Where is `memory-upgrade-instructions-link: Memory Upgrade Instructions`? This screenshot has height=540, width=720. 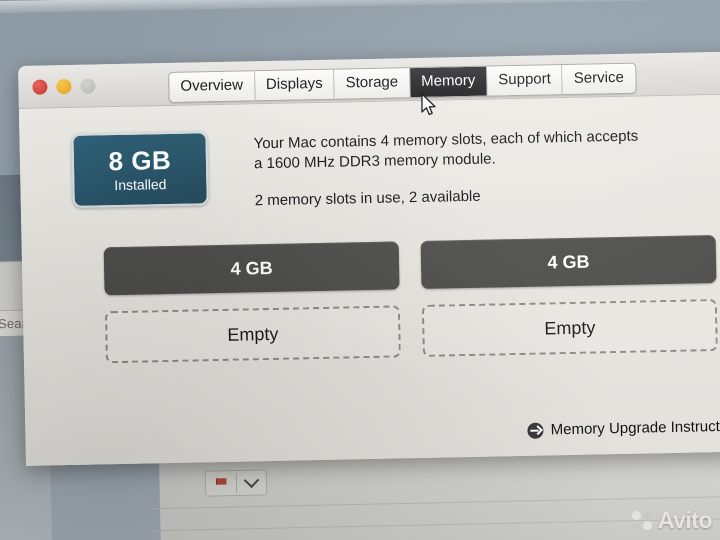
memory-upgrade-instructions-link: Memory Upgrade Instructions is located at coordinates (623, 427).